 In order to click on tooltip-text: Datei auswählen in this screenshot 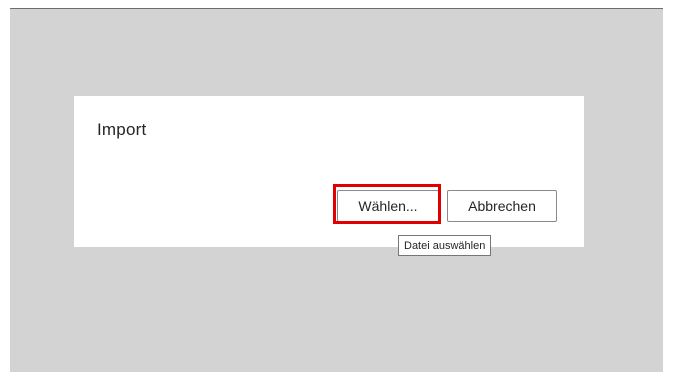, I will do `click(445, 245)`.